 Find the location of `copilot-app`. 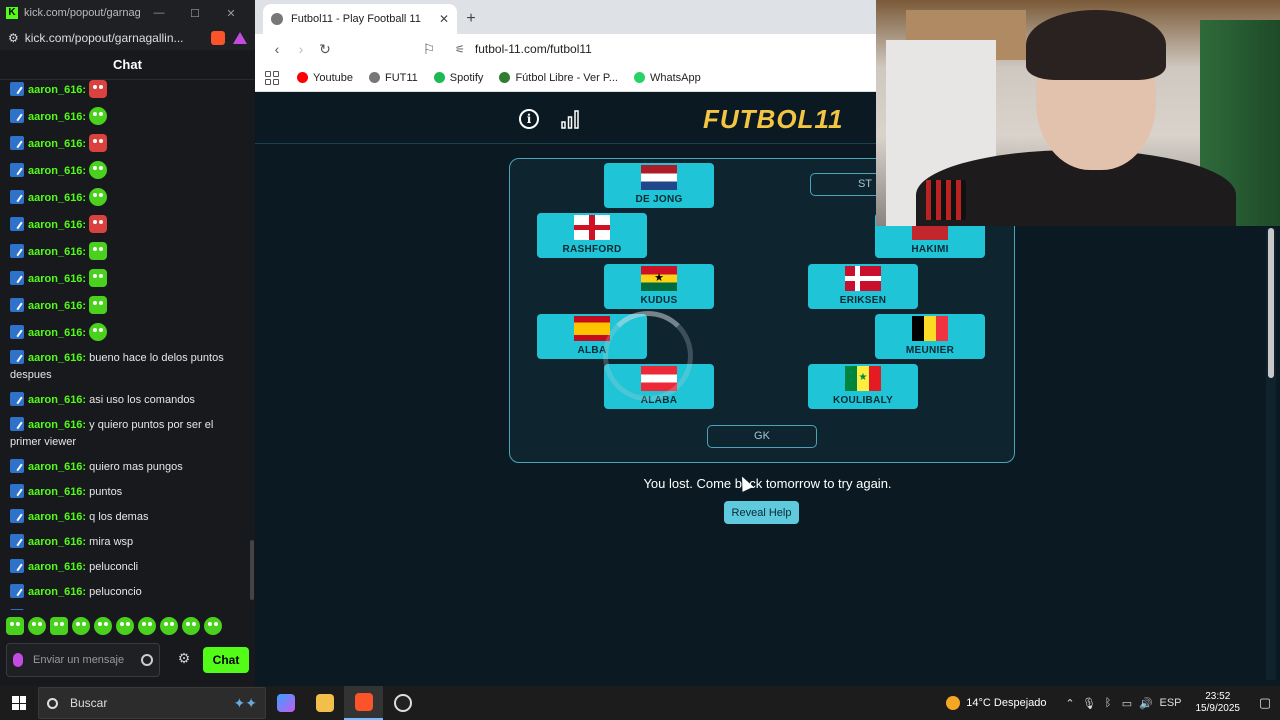

copilot-app is located at coordinates (285, 703).